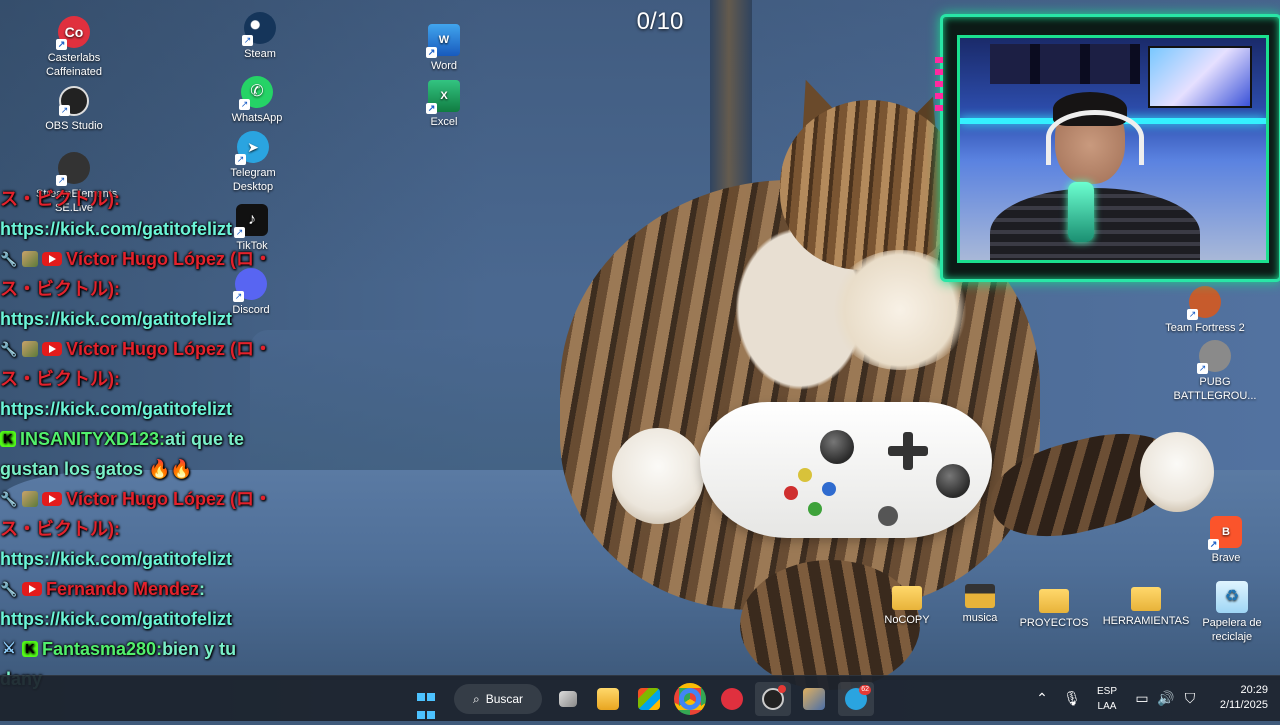 The height and width of the screenshot is (725, 1280). Describe the element at coordinates (443, 97) in the screenshot. I see `excel-icon: X ↗` at that location.